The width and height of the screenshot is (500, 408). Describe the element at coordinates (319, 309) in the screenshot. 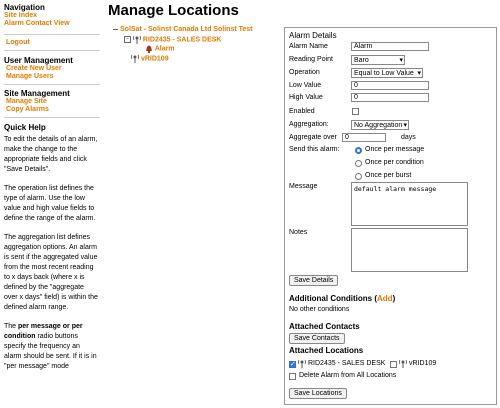

I see `no-conditions-text: No other conditions` at that location.